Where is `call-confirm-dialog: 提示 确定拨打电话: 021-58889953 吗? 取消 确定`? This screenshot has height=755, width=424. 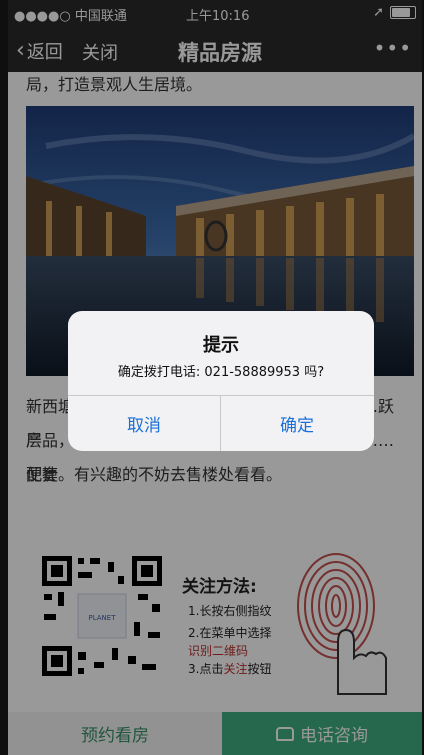 call-confirm-dialog: 提示 确定拨打电话: 021-58889953 吗? 取消 确定 is located at coordinates (221, 381).